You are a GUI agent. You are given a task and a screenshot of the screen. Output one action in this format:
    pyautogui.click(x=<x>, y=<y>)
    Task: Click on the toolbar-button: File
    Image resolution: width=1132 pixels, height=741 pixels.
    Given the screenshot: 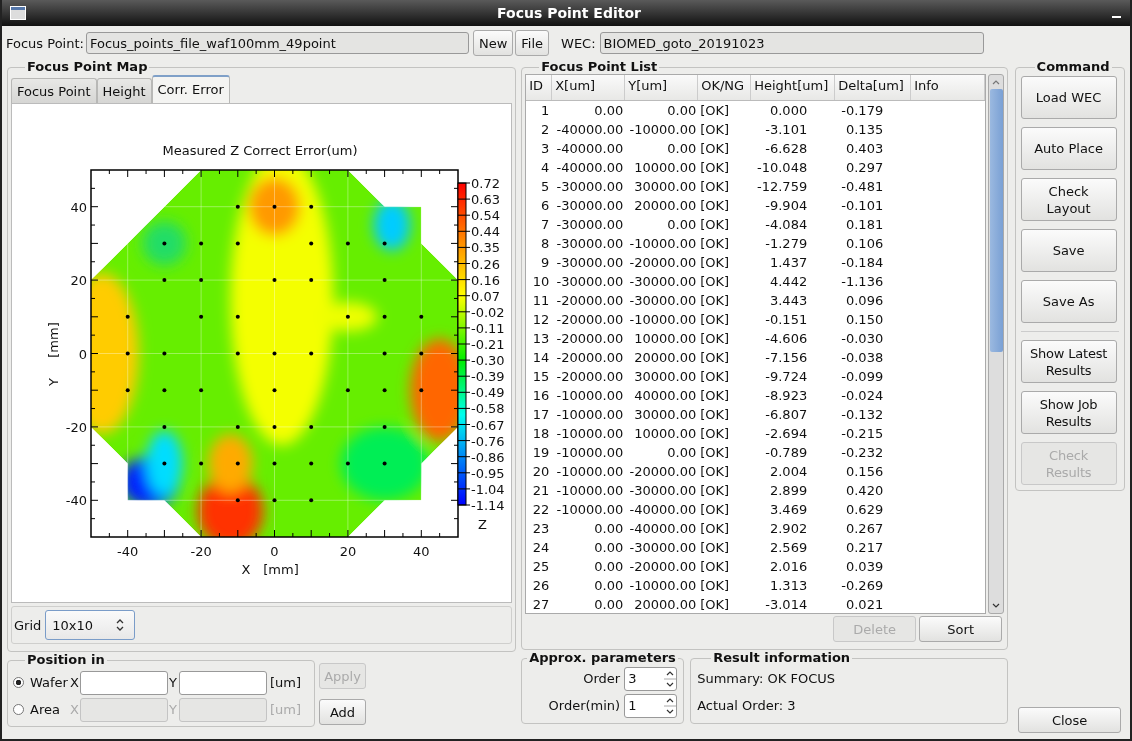 What is the action you would take?
    pyautogui.click(x=532, y=43)
    